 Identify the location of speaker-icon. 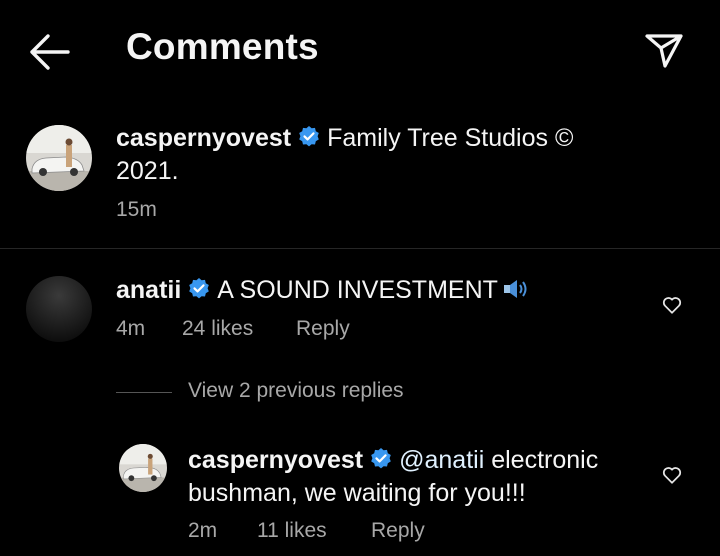
(515, 289).